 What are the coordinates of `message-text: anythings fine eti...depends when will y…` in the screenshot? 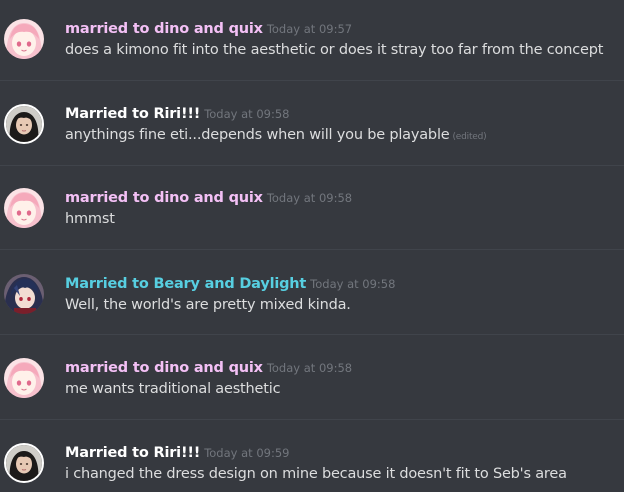 It's located at (257, 135).